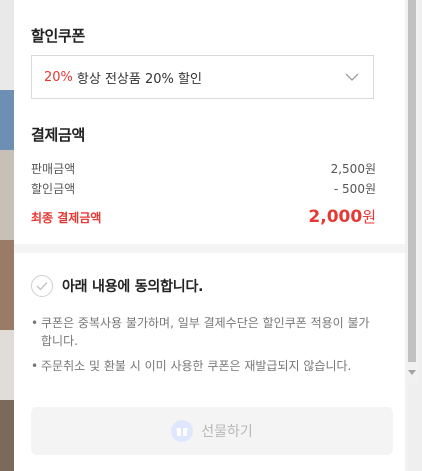 The height and width of the screenshot is (471, 422). What do you see at coordinates (209, 248) in the screenshot?
I see `section-divider` at bounding box center [209, 248].